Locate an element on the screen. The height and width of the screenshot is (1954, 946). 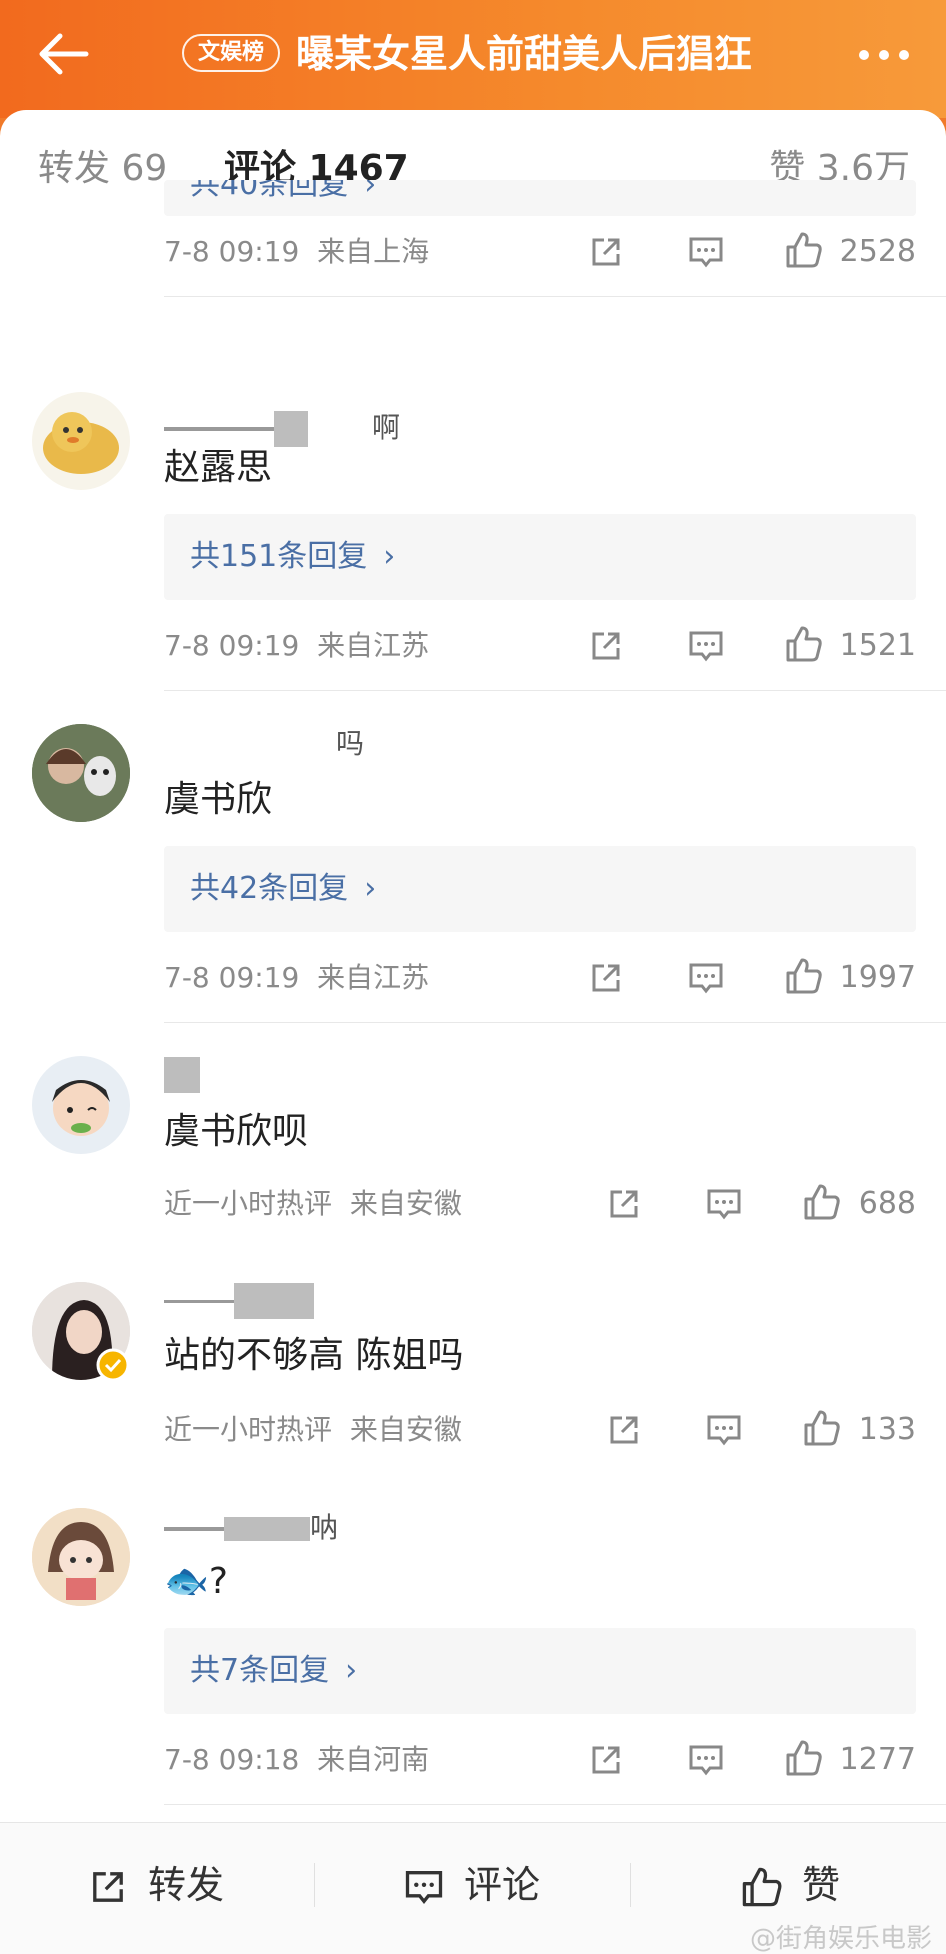
comment-text: 虞书欣呗 is located at coordinates (236, 1131).